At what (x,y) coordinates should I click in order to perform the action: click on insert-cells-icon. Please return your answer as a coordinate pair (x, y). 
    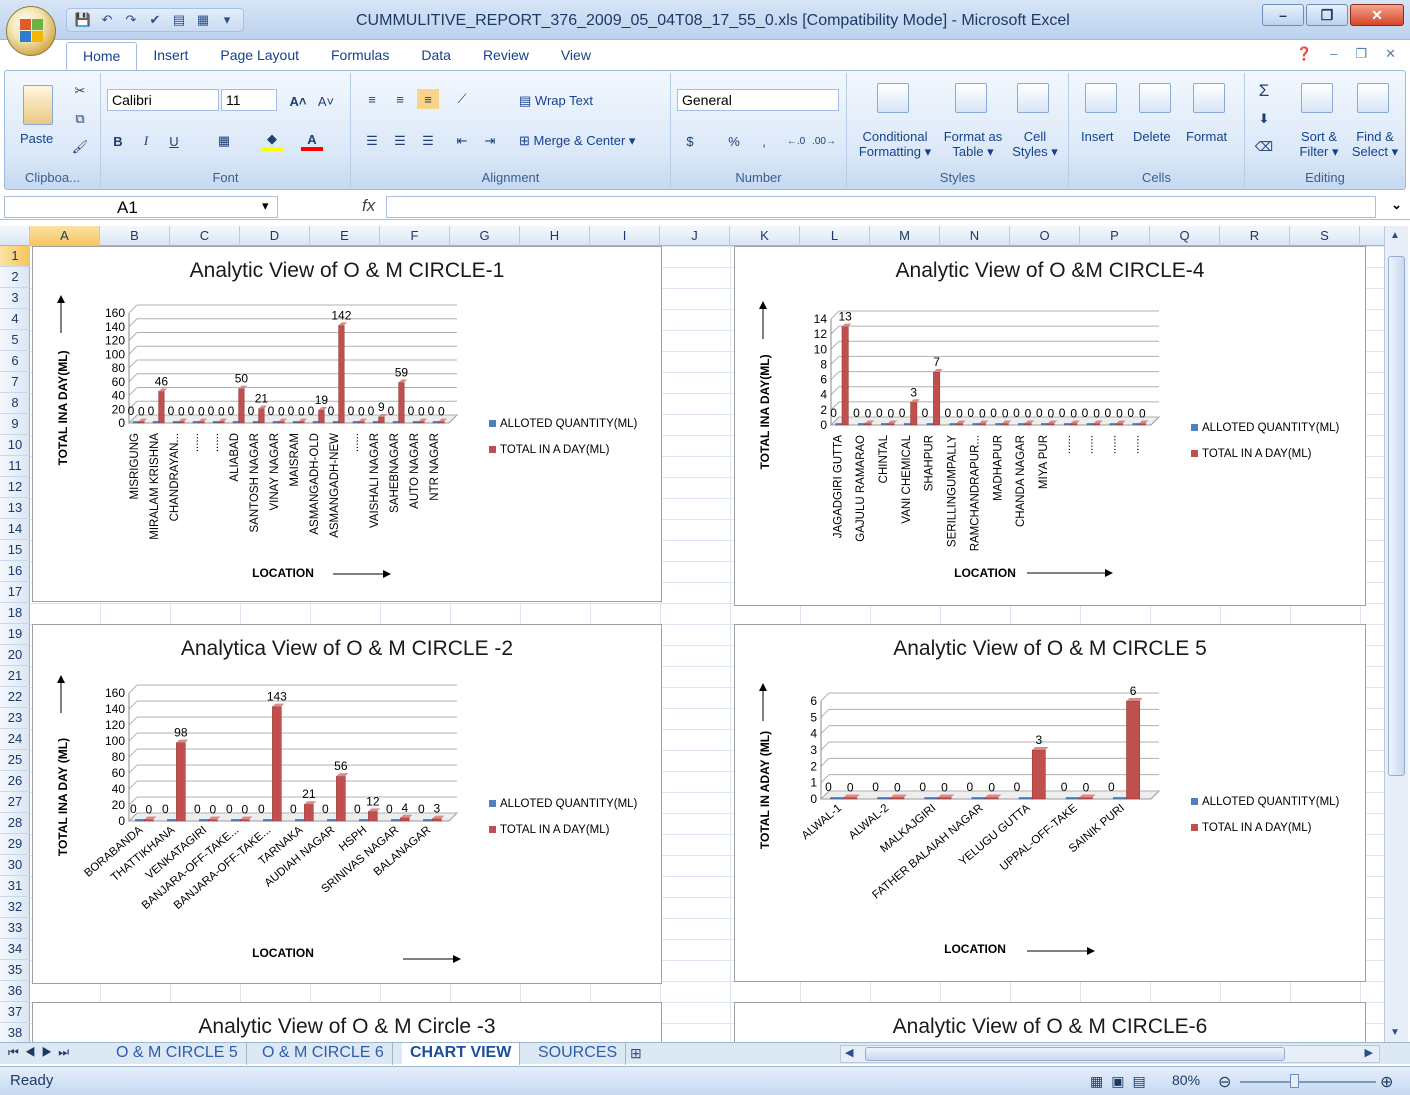
    Looking at the image, I should click on (1101, 98).